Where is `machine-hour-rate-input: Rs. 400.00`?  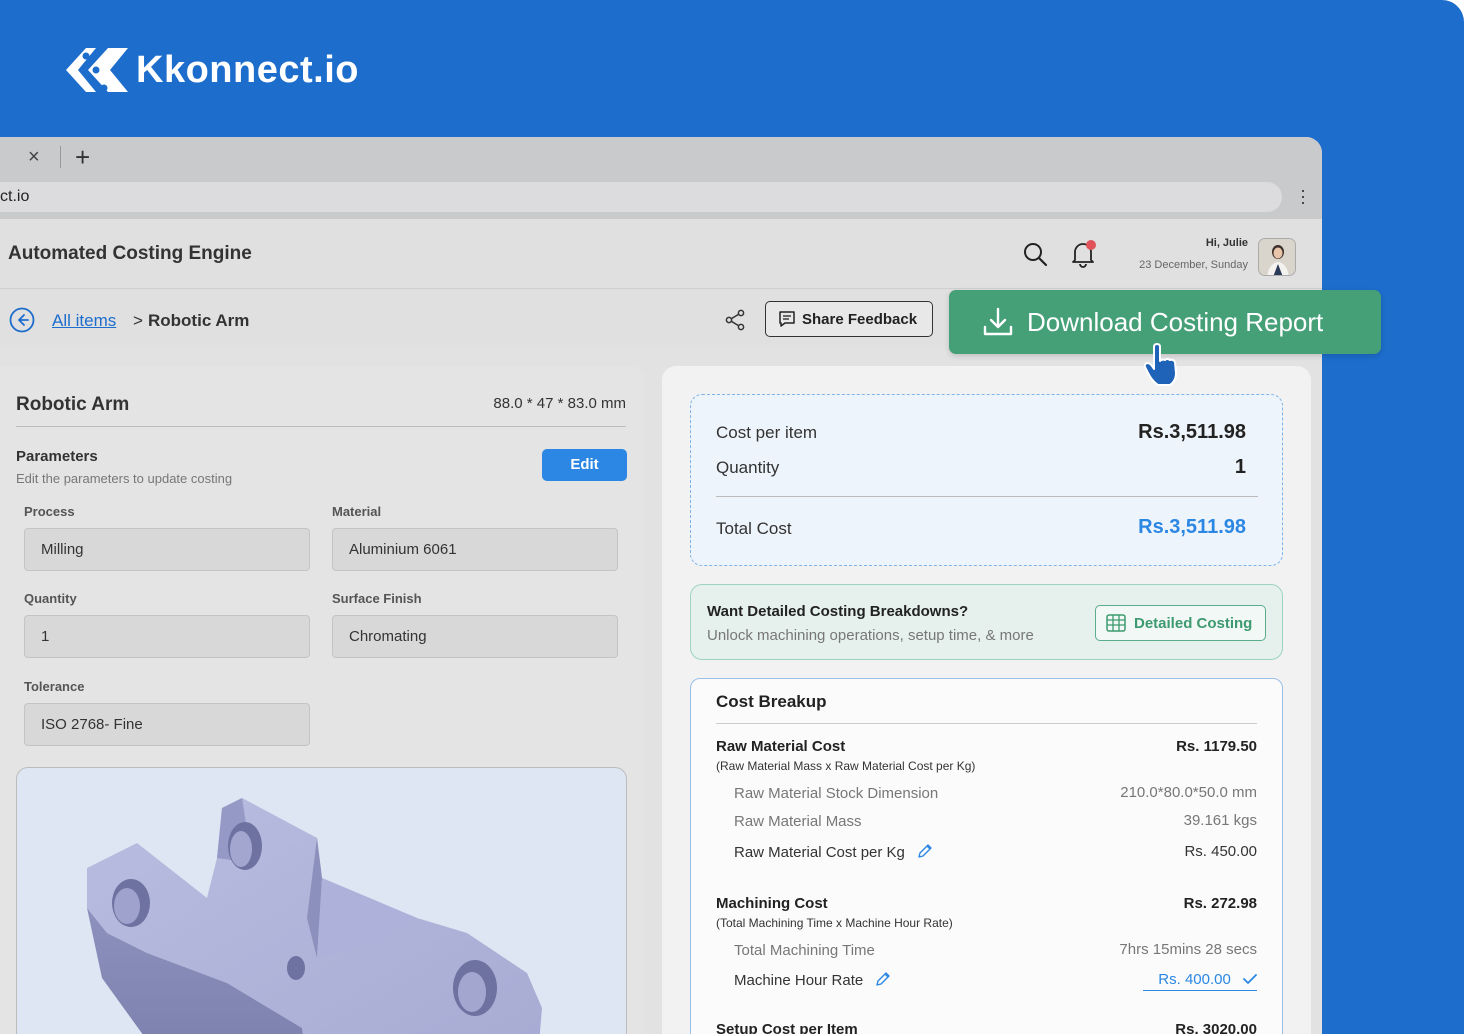 machine-hour-rate-input: Rs. 400.00 is located at coordinates (1200, 981).